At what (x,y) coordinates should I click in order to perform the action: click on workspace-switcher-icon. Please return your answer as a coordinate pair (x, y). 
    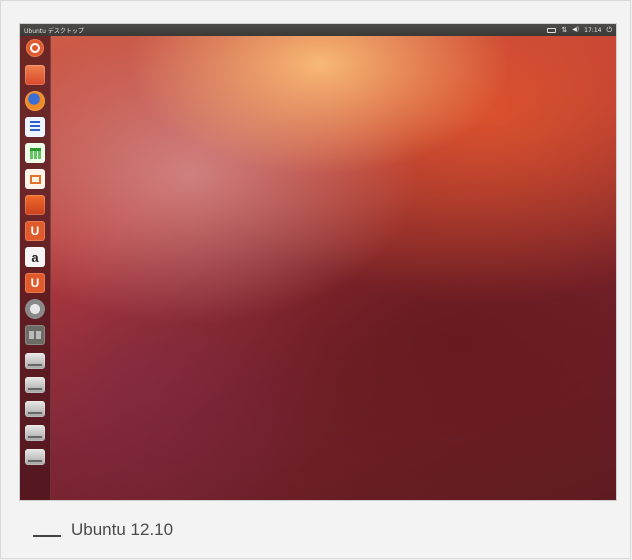
    Looking at the image, I should click on (35, 335).